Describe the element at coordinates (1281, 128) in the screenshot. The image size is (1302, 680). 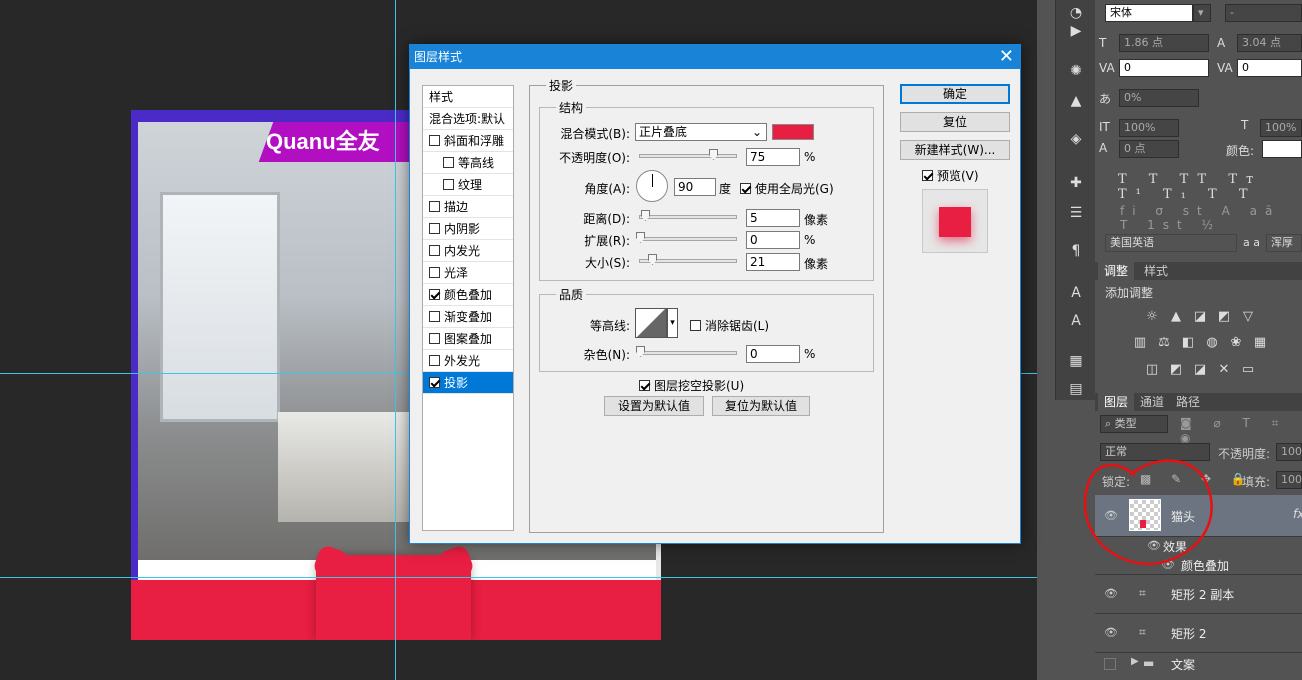
I see `horizontal-scale-field: 100%` at that location.